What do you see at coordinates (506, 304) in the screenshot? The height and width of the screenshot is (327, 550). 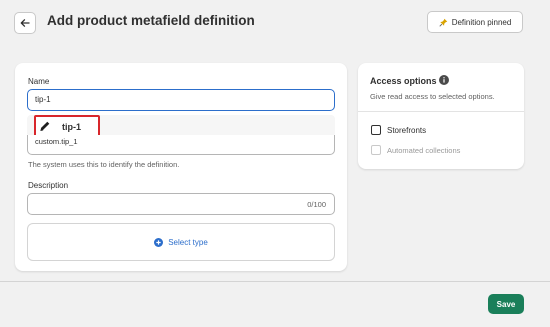 I see `save-button: Save` at bounding box center [506, 304].